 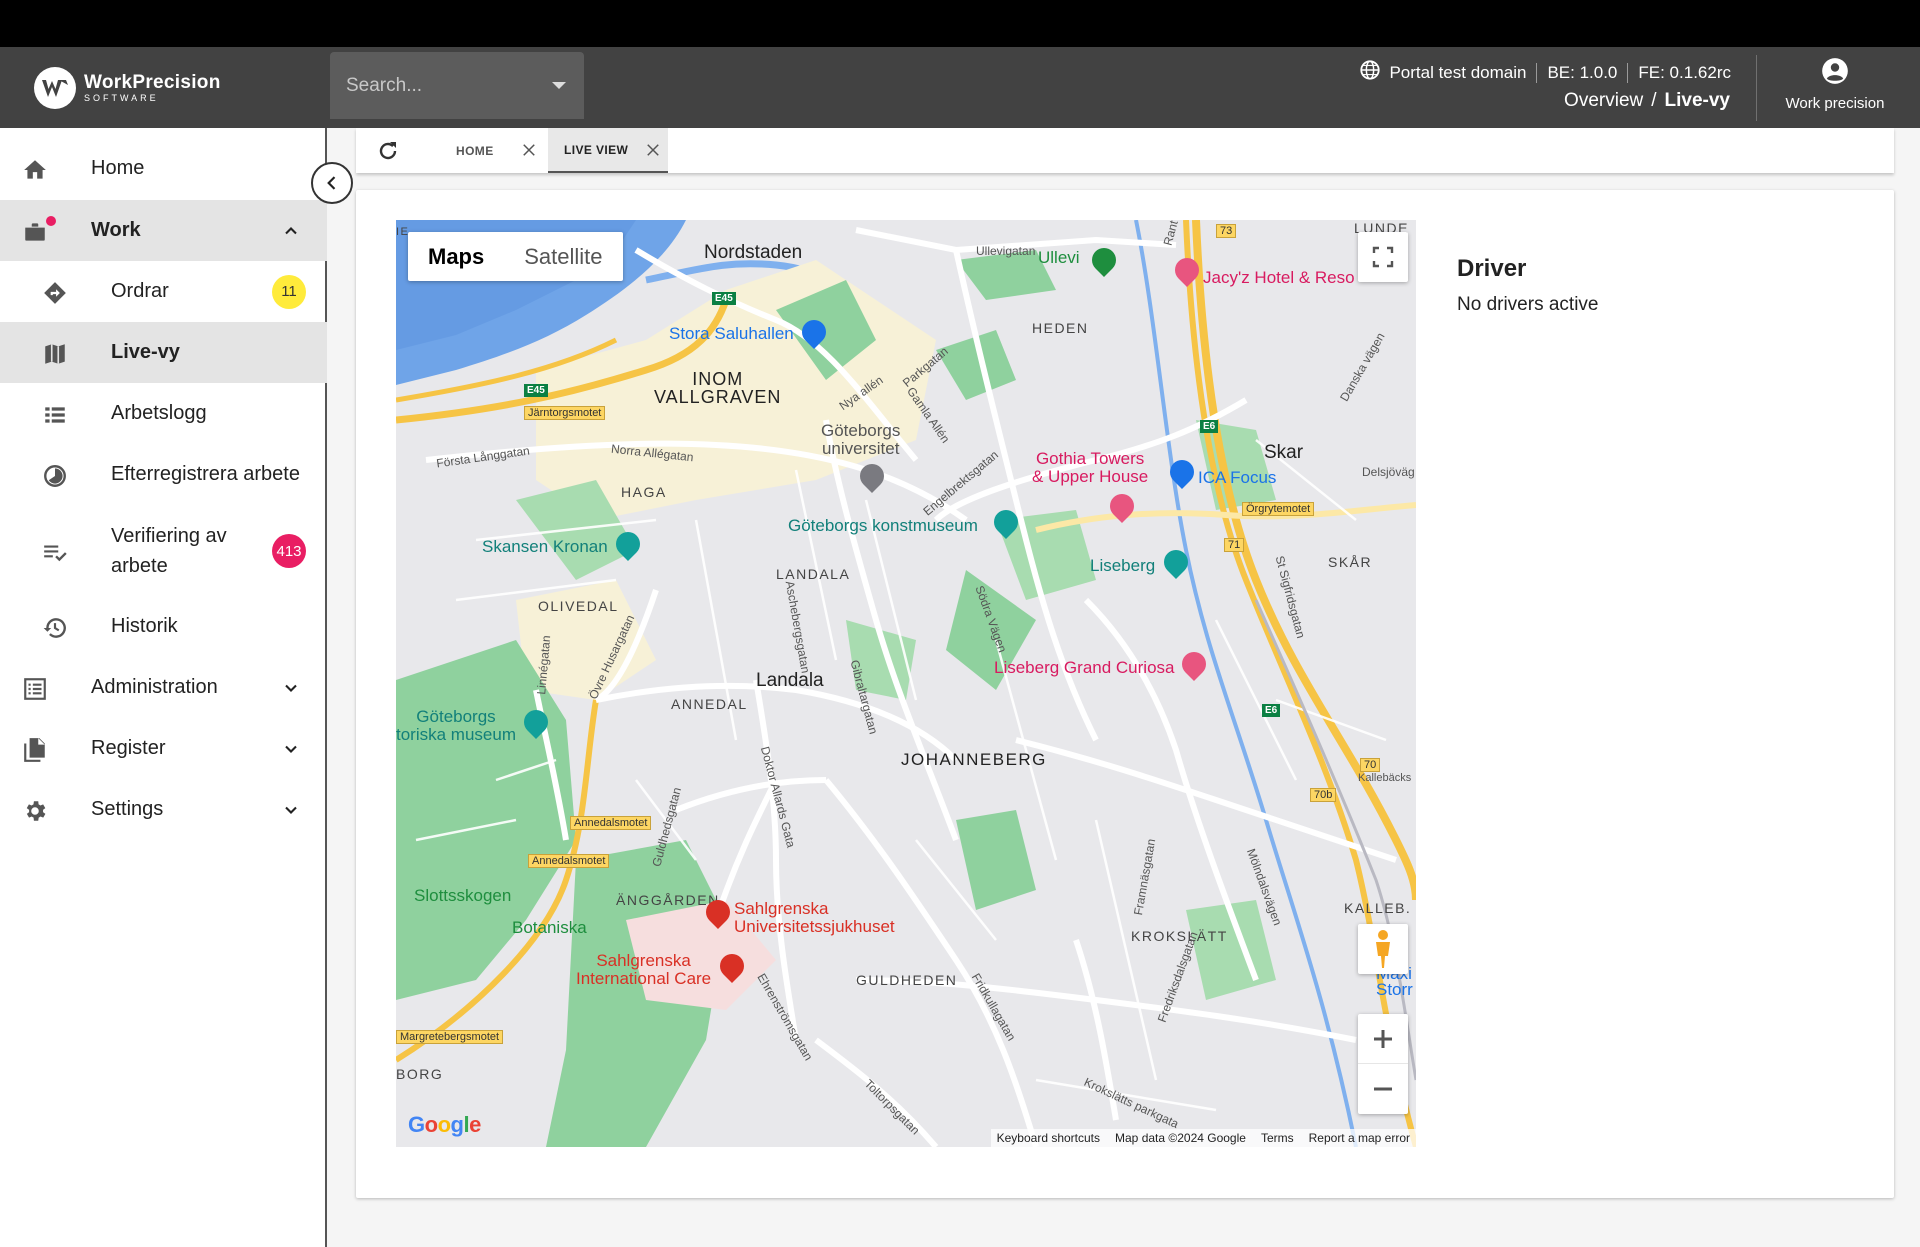 What do you see at coordinates (291, 231) in the screenshot?
I see `chevron-up-icon` at bounding box center [291, 231].